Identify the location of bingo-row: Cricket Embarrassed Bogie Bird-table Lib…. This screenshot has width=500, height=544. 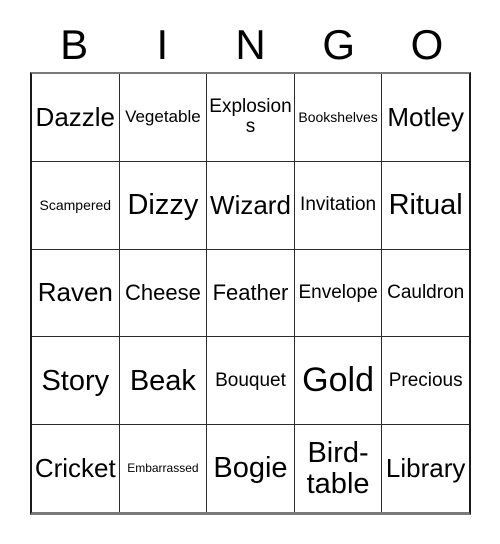
(250, 468).